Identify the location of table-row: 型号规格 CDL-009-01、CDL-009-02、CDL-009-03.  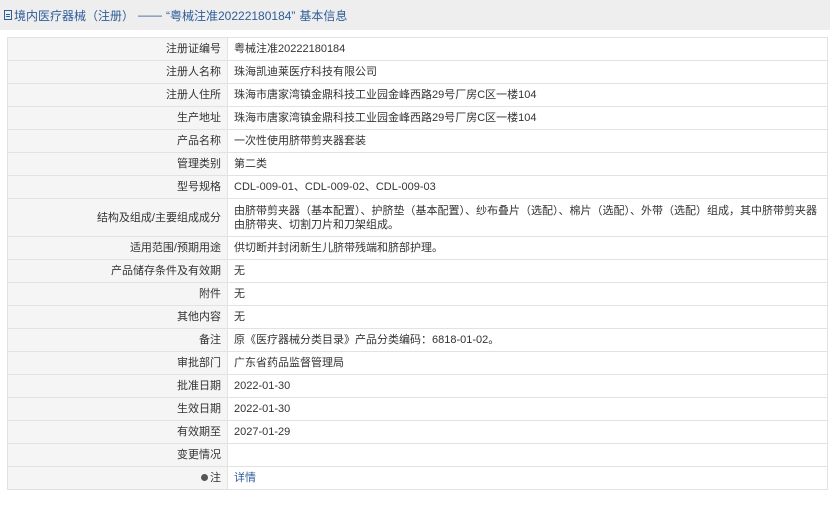
(417, 187).